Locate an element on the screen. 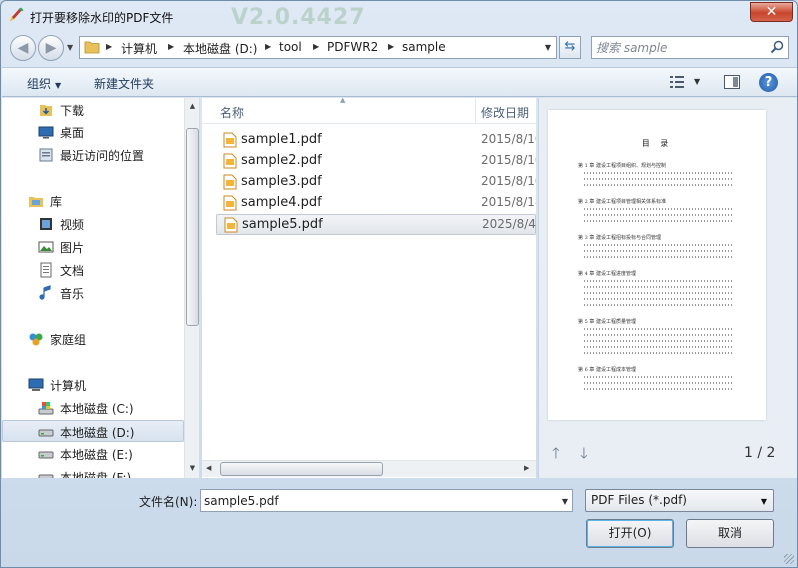 The width and height of the screenshot is (798, 568). recent-places-icon is located at coordinates (46, 155).